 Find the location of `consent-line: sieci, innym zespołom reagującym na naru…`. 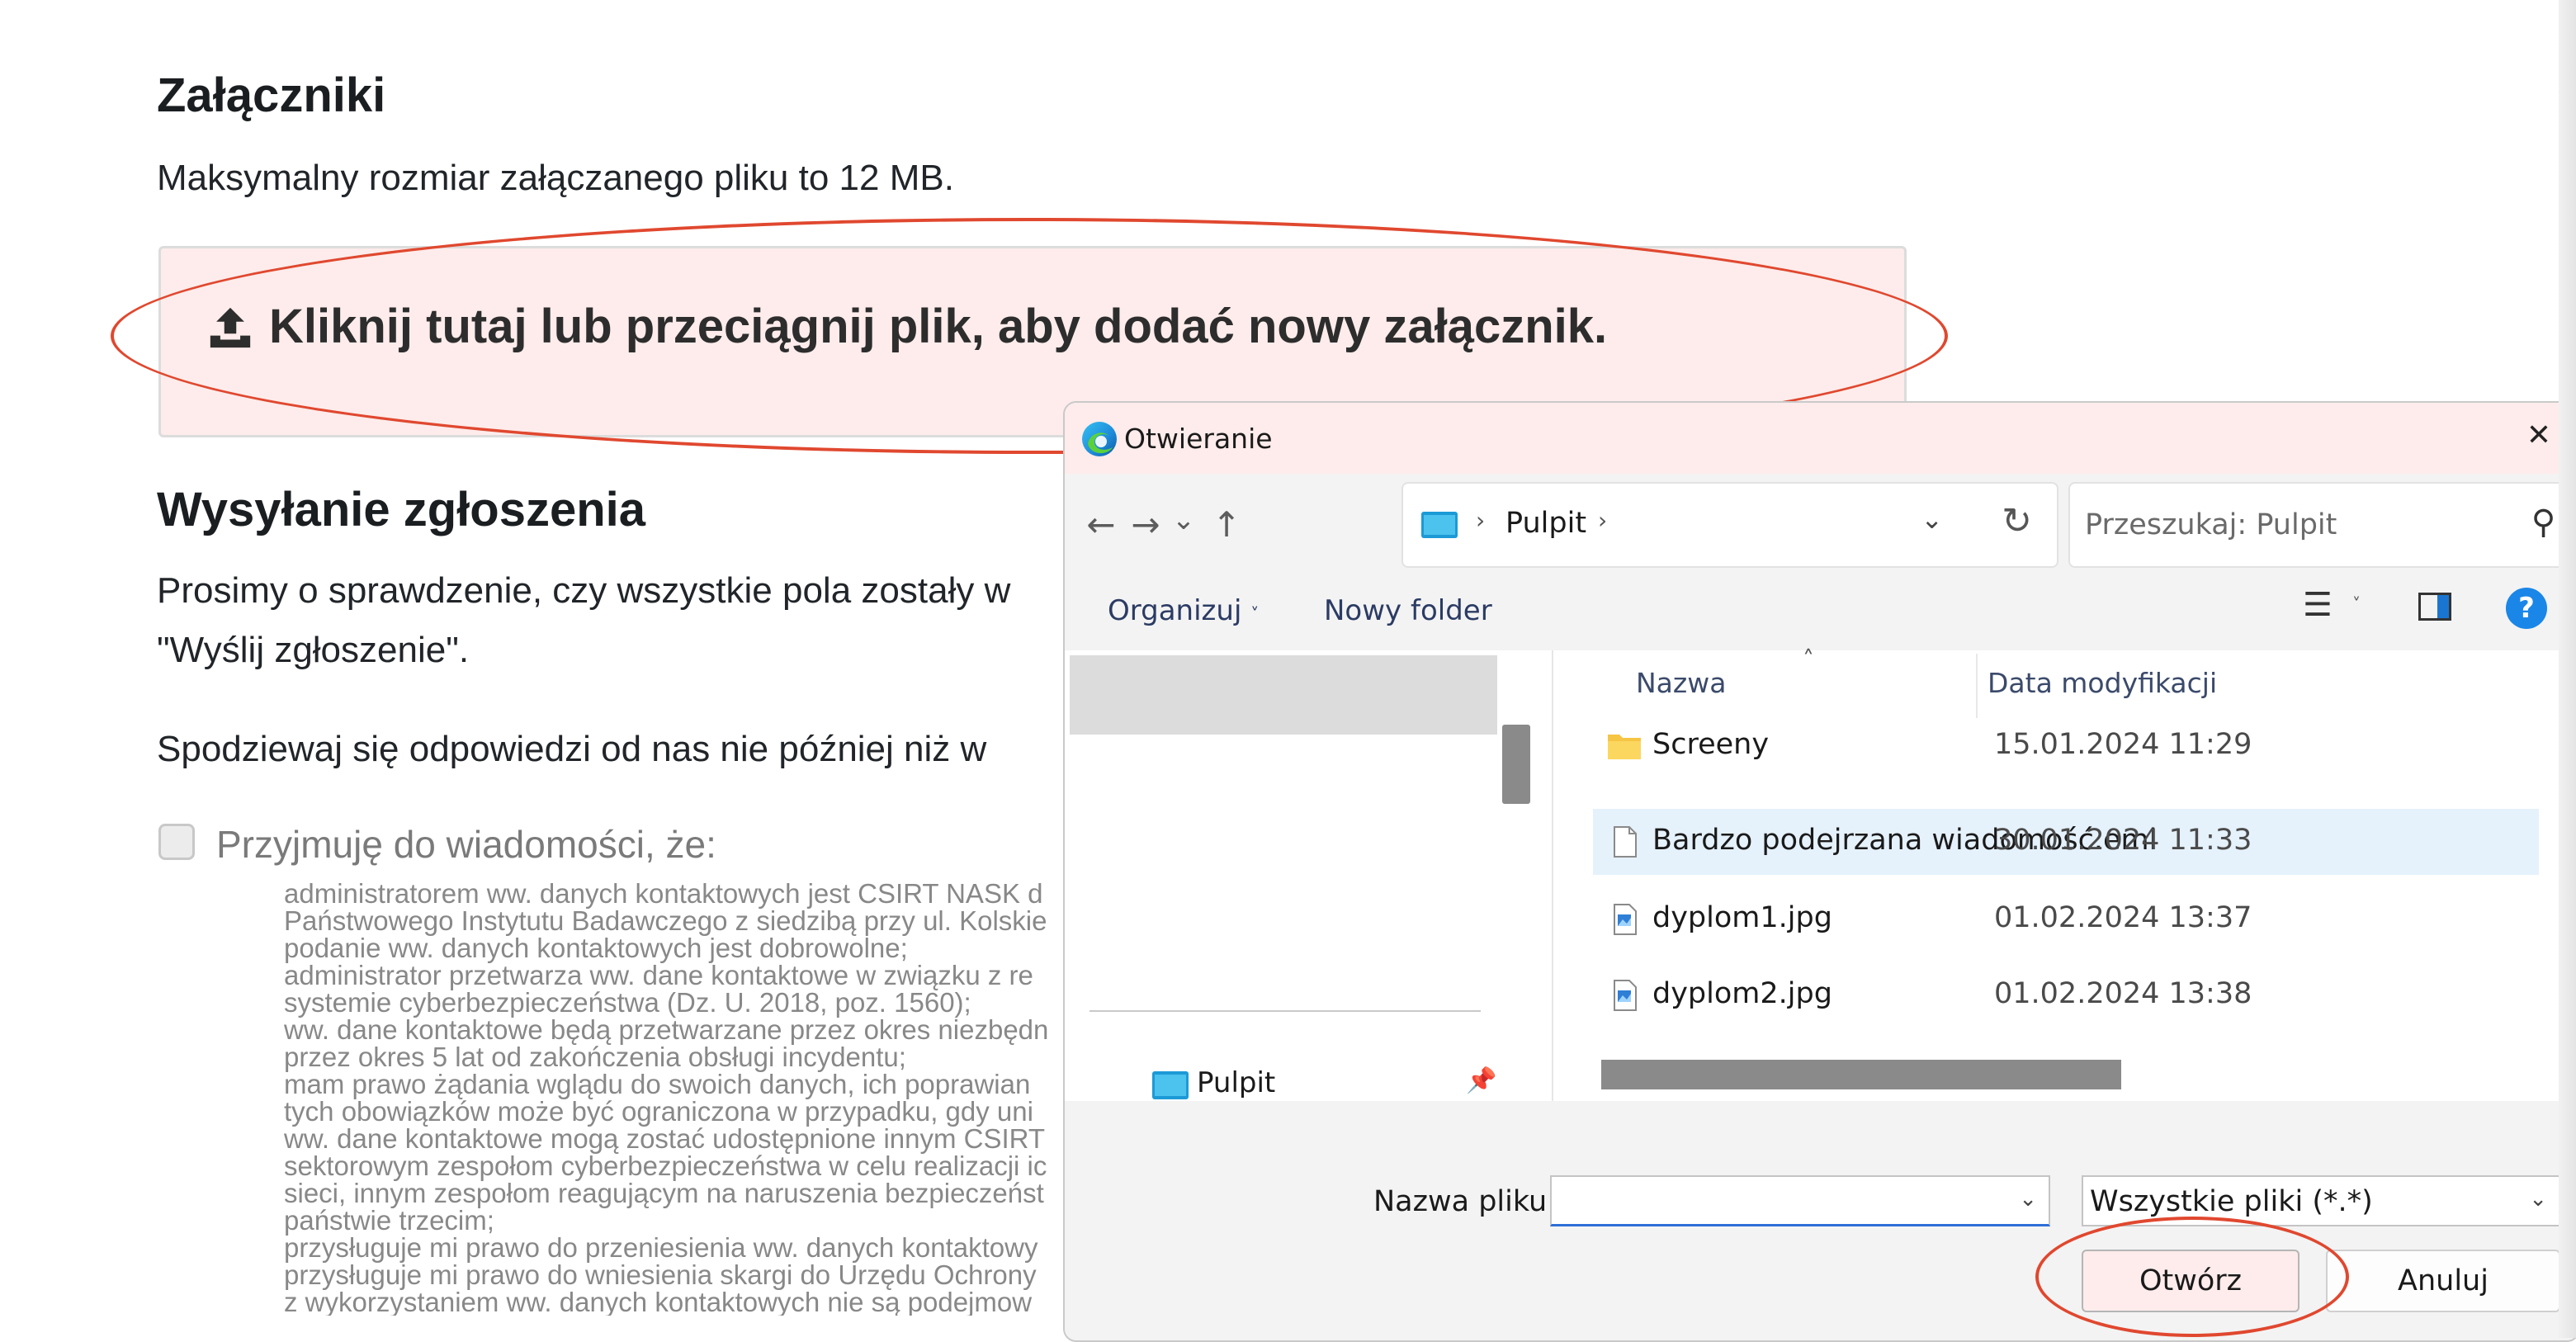

consent-line: sieci, innym zespołom reagującym na naru… is located at coordinates (664, 1193).